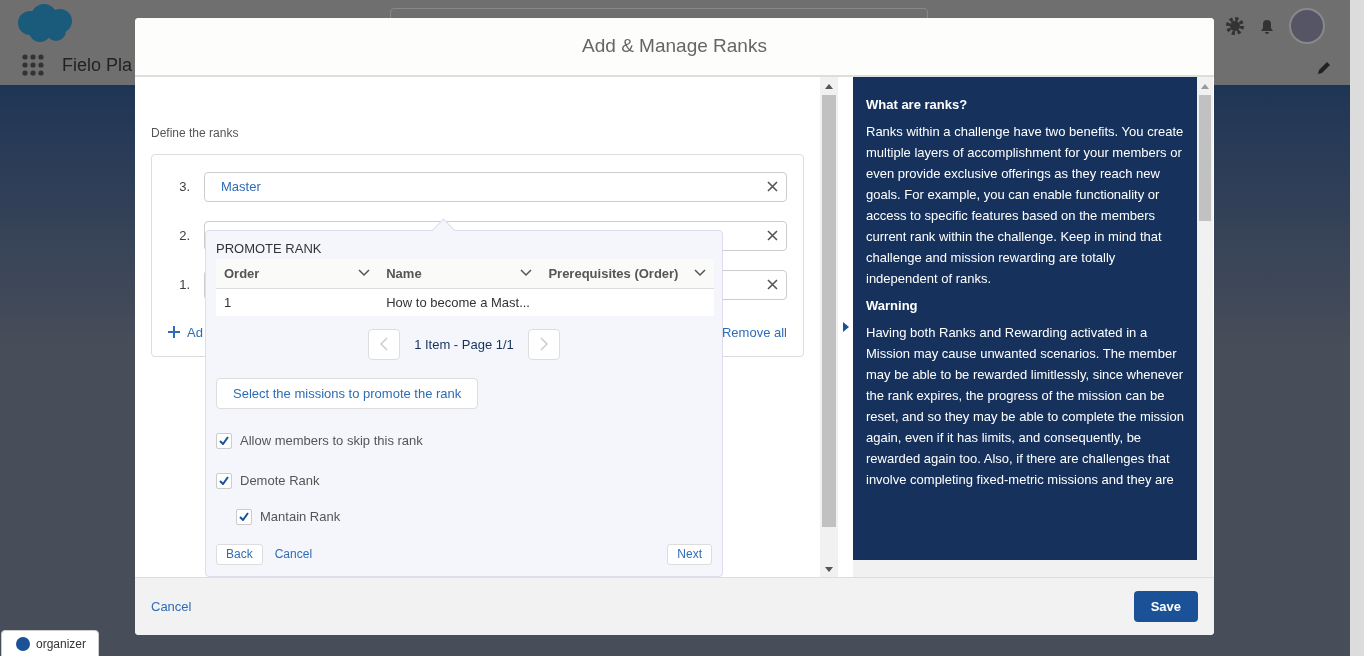 The height and width of the screenshot is (656, 1364). Describe the element at coordinates (464, 344) in the screenshot. I see `pagination-text: 1 Item - Page 1/1` at that location.